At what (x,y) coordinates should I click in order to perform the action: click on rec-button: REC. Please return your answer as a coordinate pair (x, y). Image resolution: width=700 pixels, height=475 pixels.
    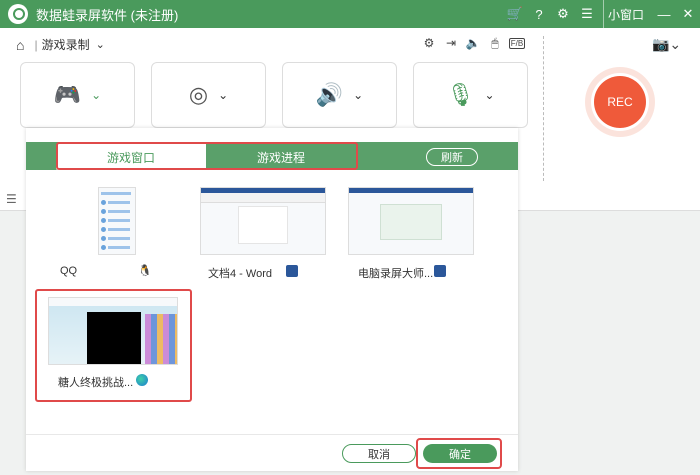
    Looking at the image, I should click on (620, 102).